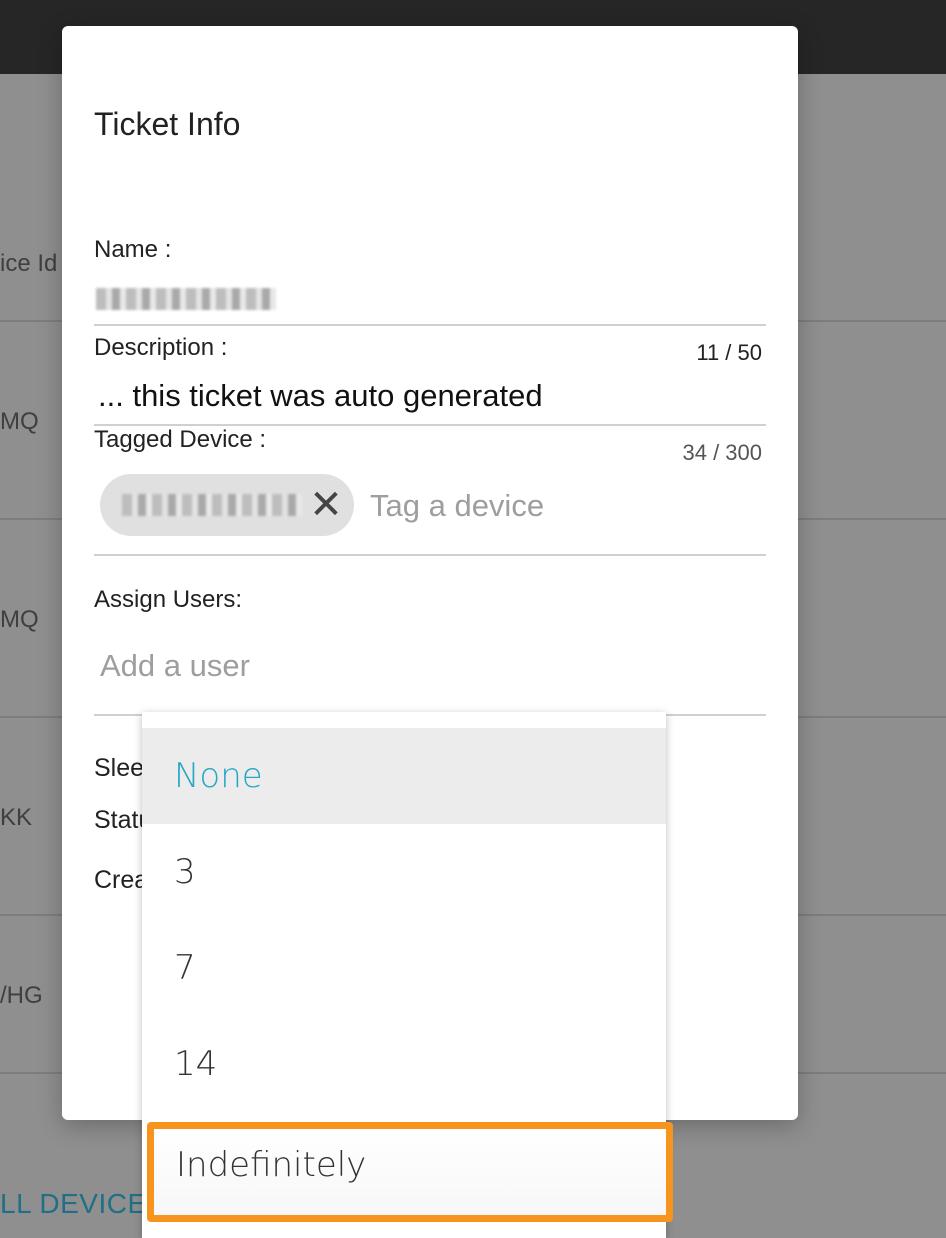  Describe the element at coordinates (404, 968) in the screenshot. I see `option-7: 7` at that location.